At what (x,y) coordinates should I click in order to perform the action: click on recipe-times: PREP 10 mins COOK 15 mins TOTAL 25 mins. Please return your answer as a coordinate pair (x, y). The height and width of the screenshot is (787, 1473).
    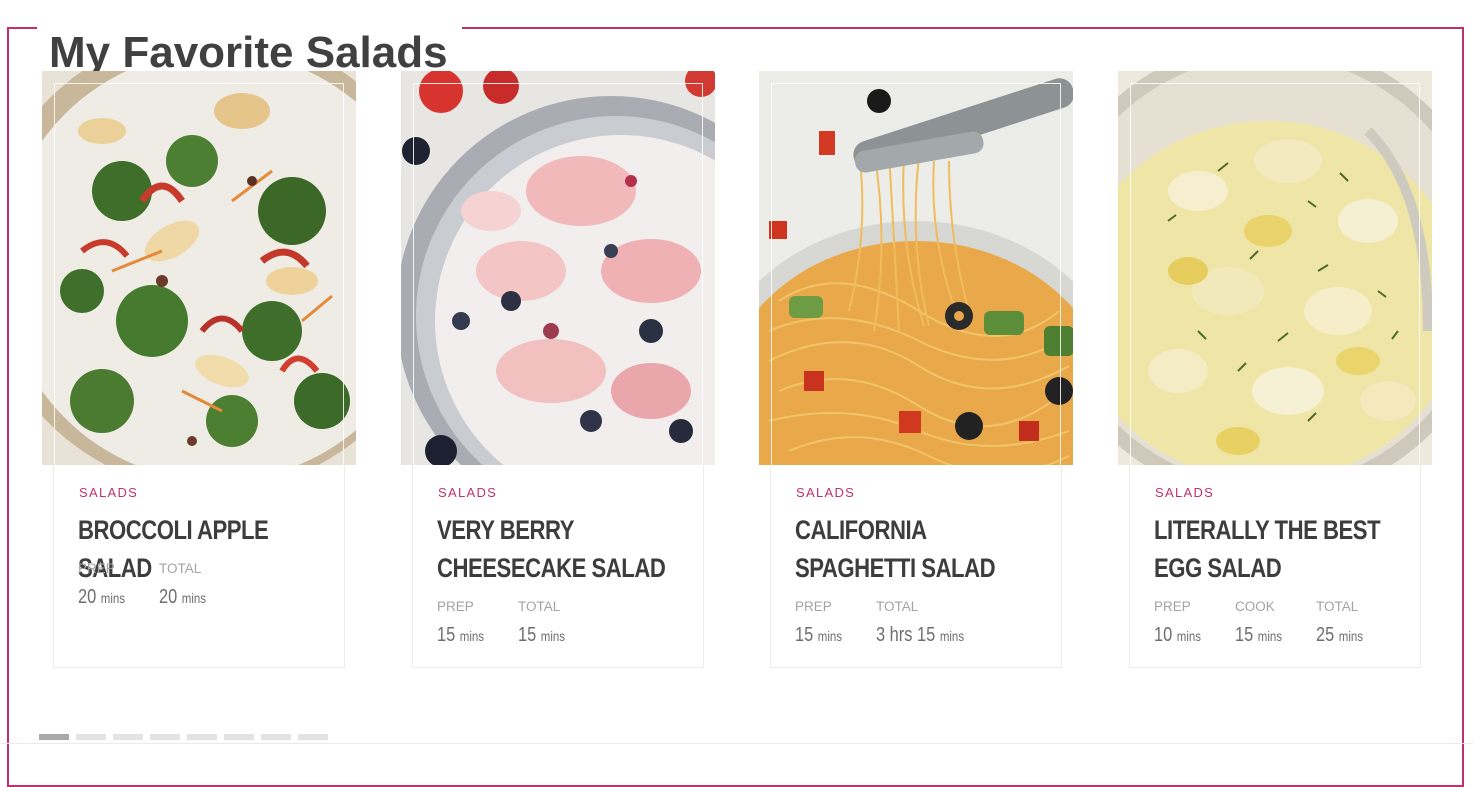
    Looking at the image, I should click on (1275, 623).